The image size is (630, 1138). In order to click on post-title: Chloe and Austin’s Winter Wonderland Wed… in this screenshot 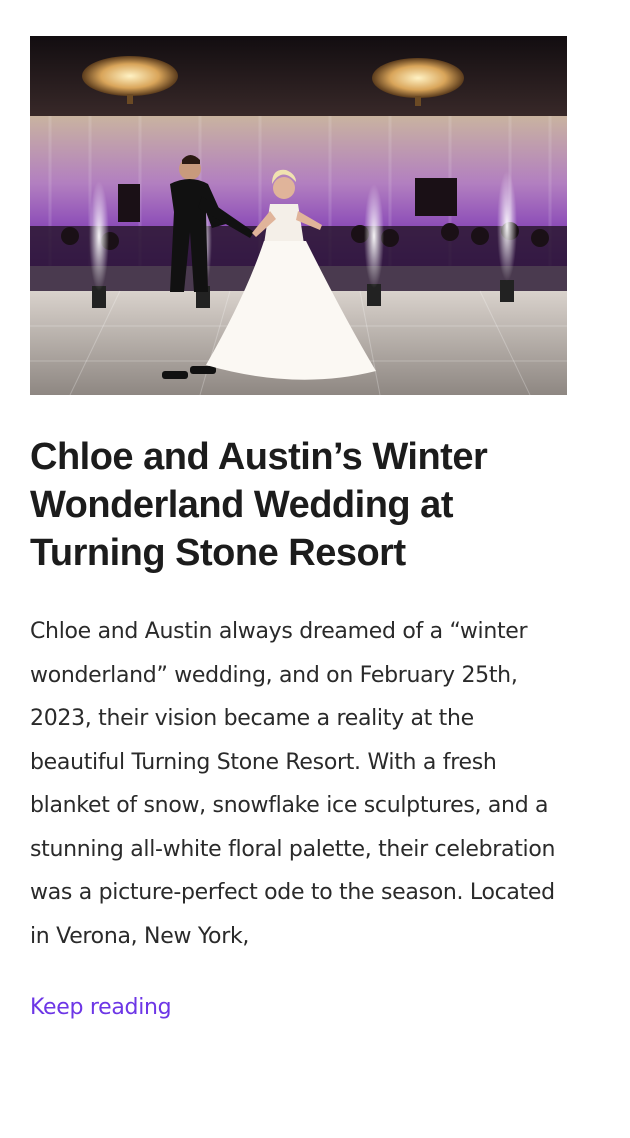, I will do `click(298, 505)`.